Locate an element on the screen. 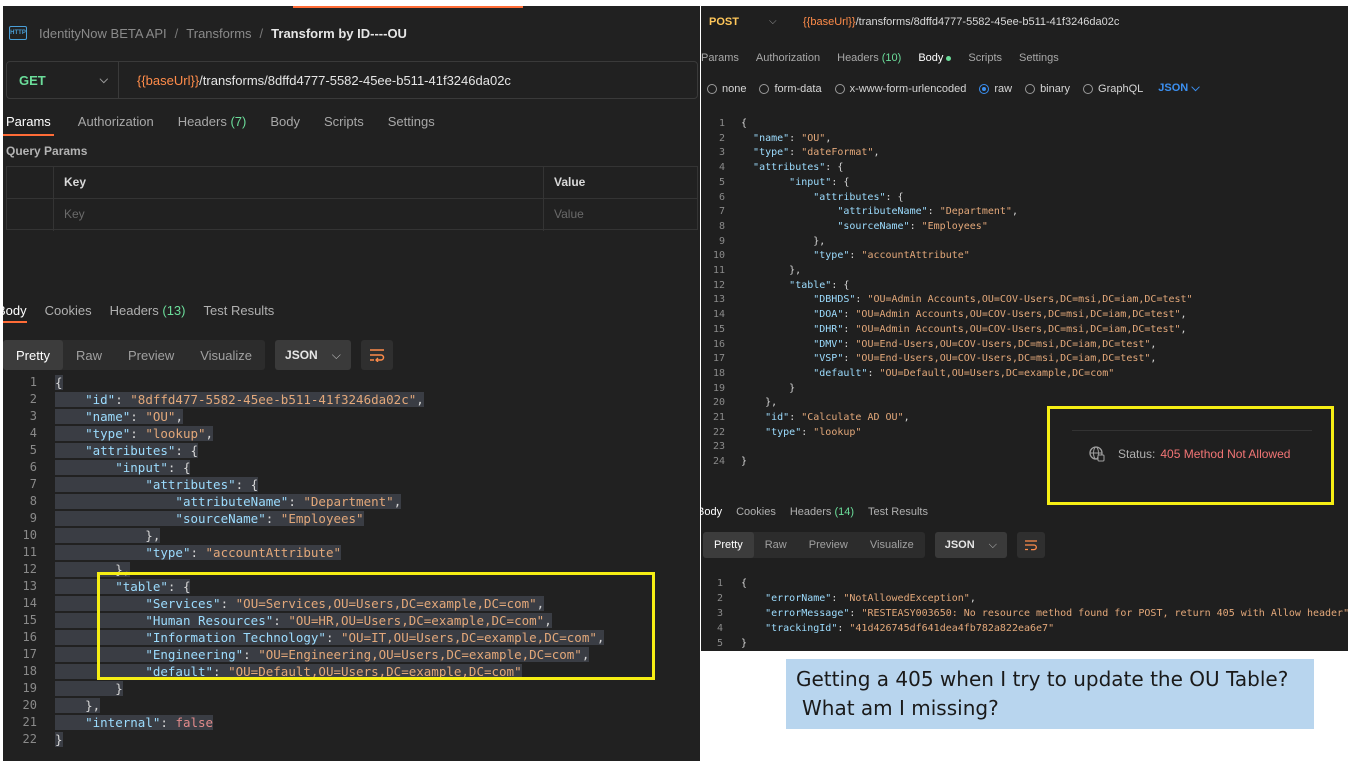 The width and height of the screenshot is (1348, 761). code-line: "type": "dateFormat", is located at coordinates (816, 153).